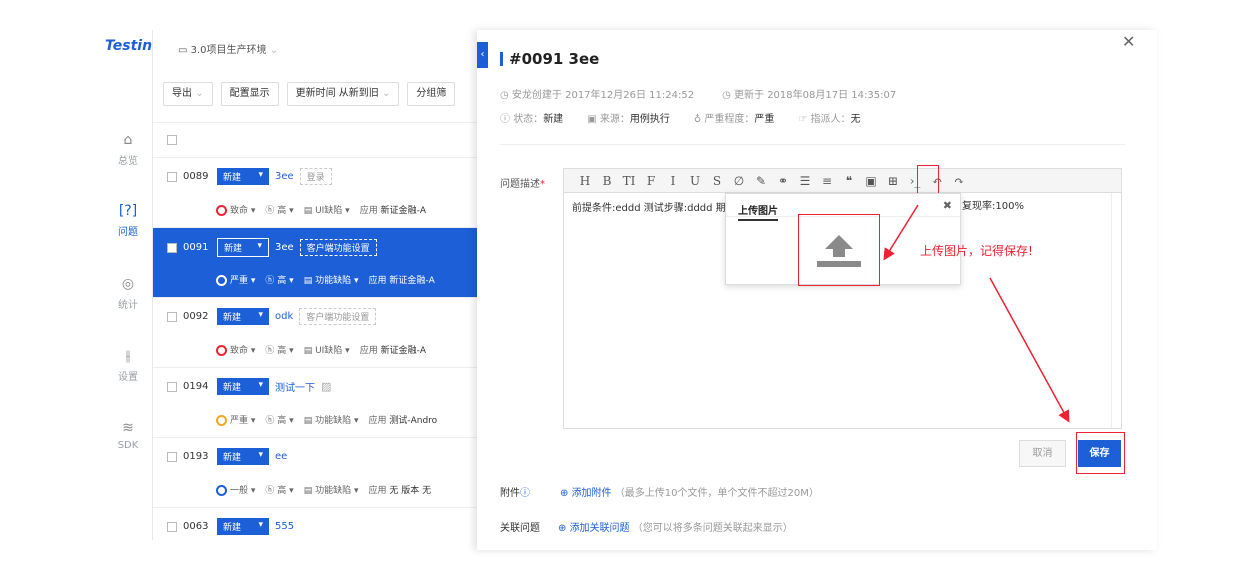 The width and height of the screenshot is (1246, 563). What do you see at coordinates (128, 365) in the screenshot?
I see `rail-item-settings: ⫲ 设置` at bounding box center [128, 365].